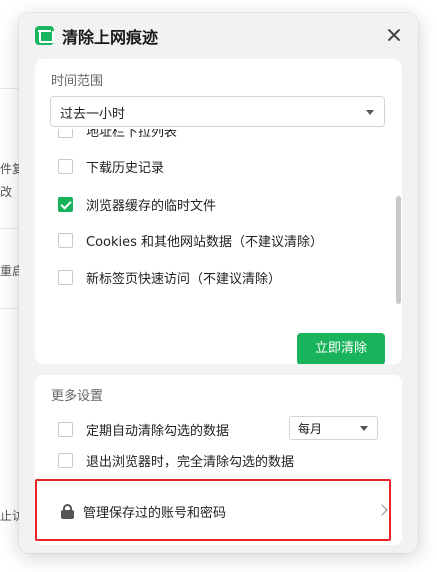  Describe the element at coordinates (398, 250) in the screenshot. I see `list-scrollbar` at that location.